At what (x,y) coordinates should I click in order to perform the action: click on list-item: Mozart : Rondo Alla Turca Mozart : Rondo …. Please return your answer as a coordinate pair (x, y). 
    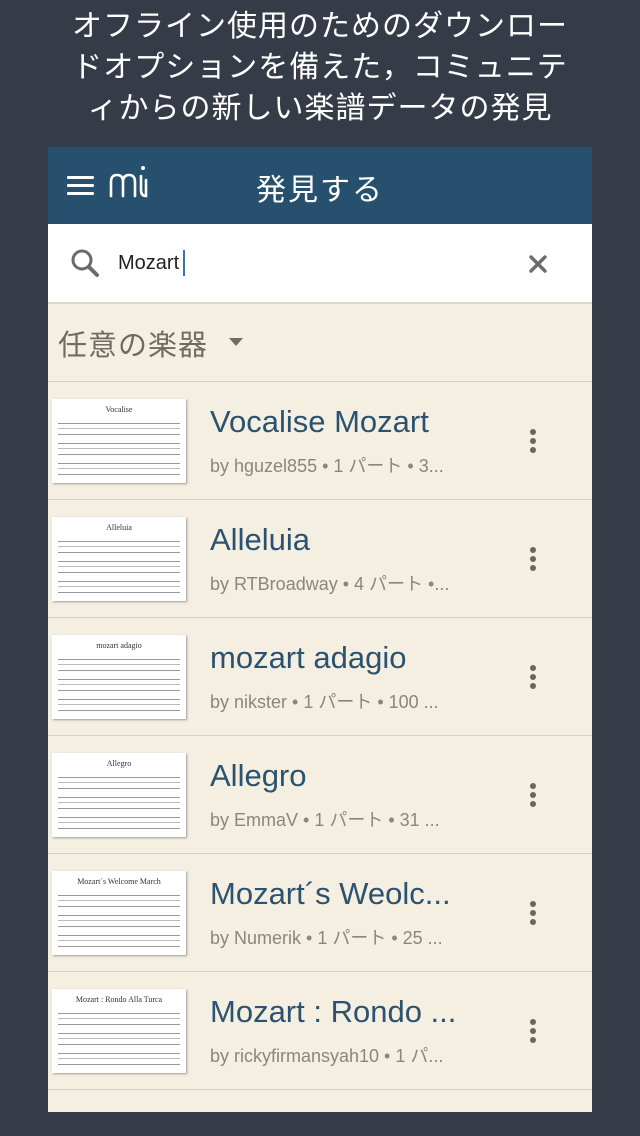
    Looking at the image, I should click on (320, 1031).